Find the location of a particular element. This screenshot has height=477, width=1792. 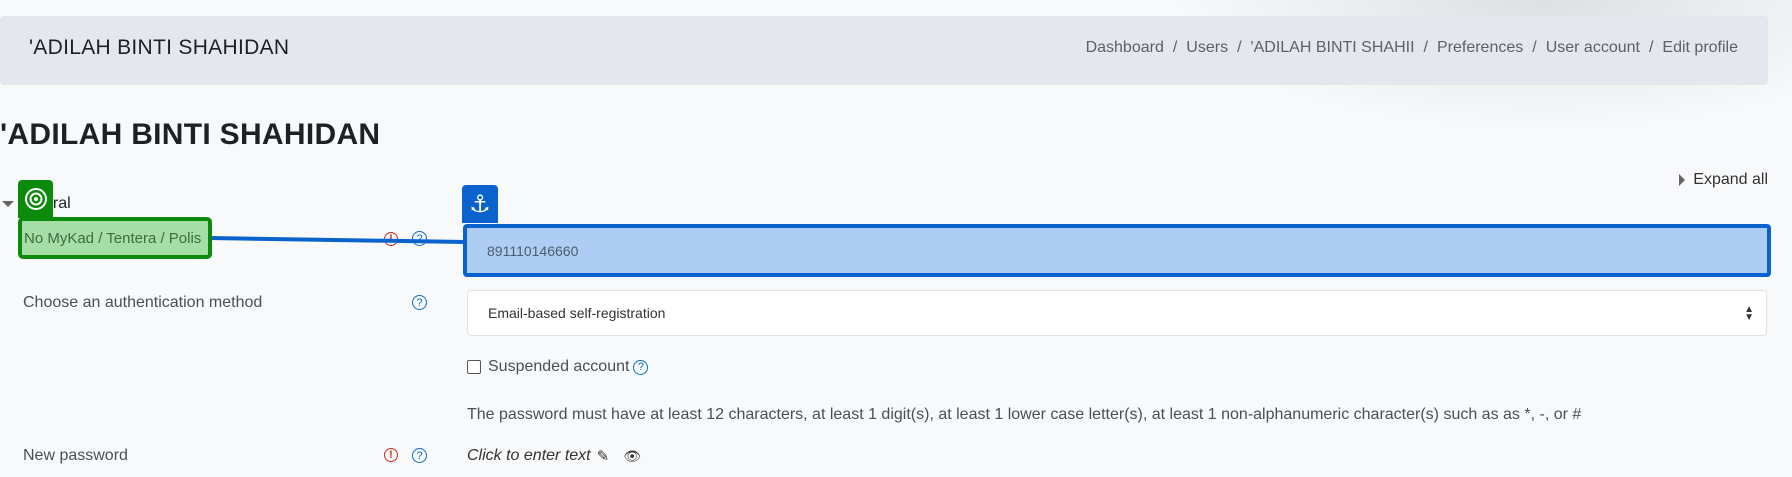

new-password-edit-text: Click to enter text is located at coordinates (529, 455).